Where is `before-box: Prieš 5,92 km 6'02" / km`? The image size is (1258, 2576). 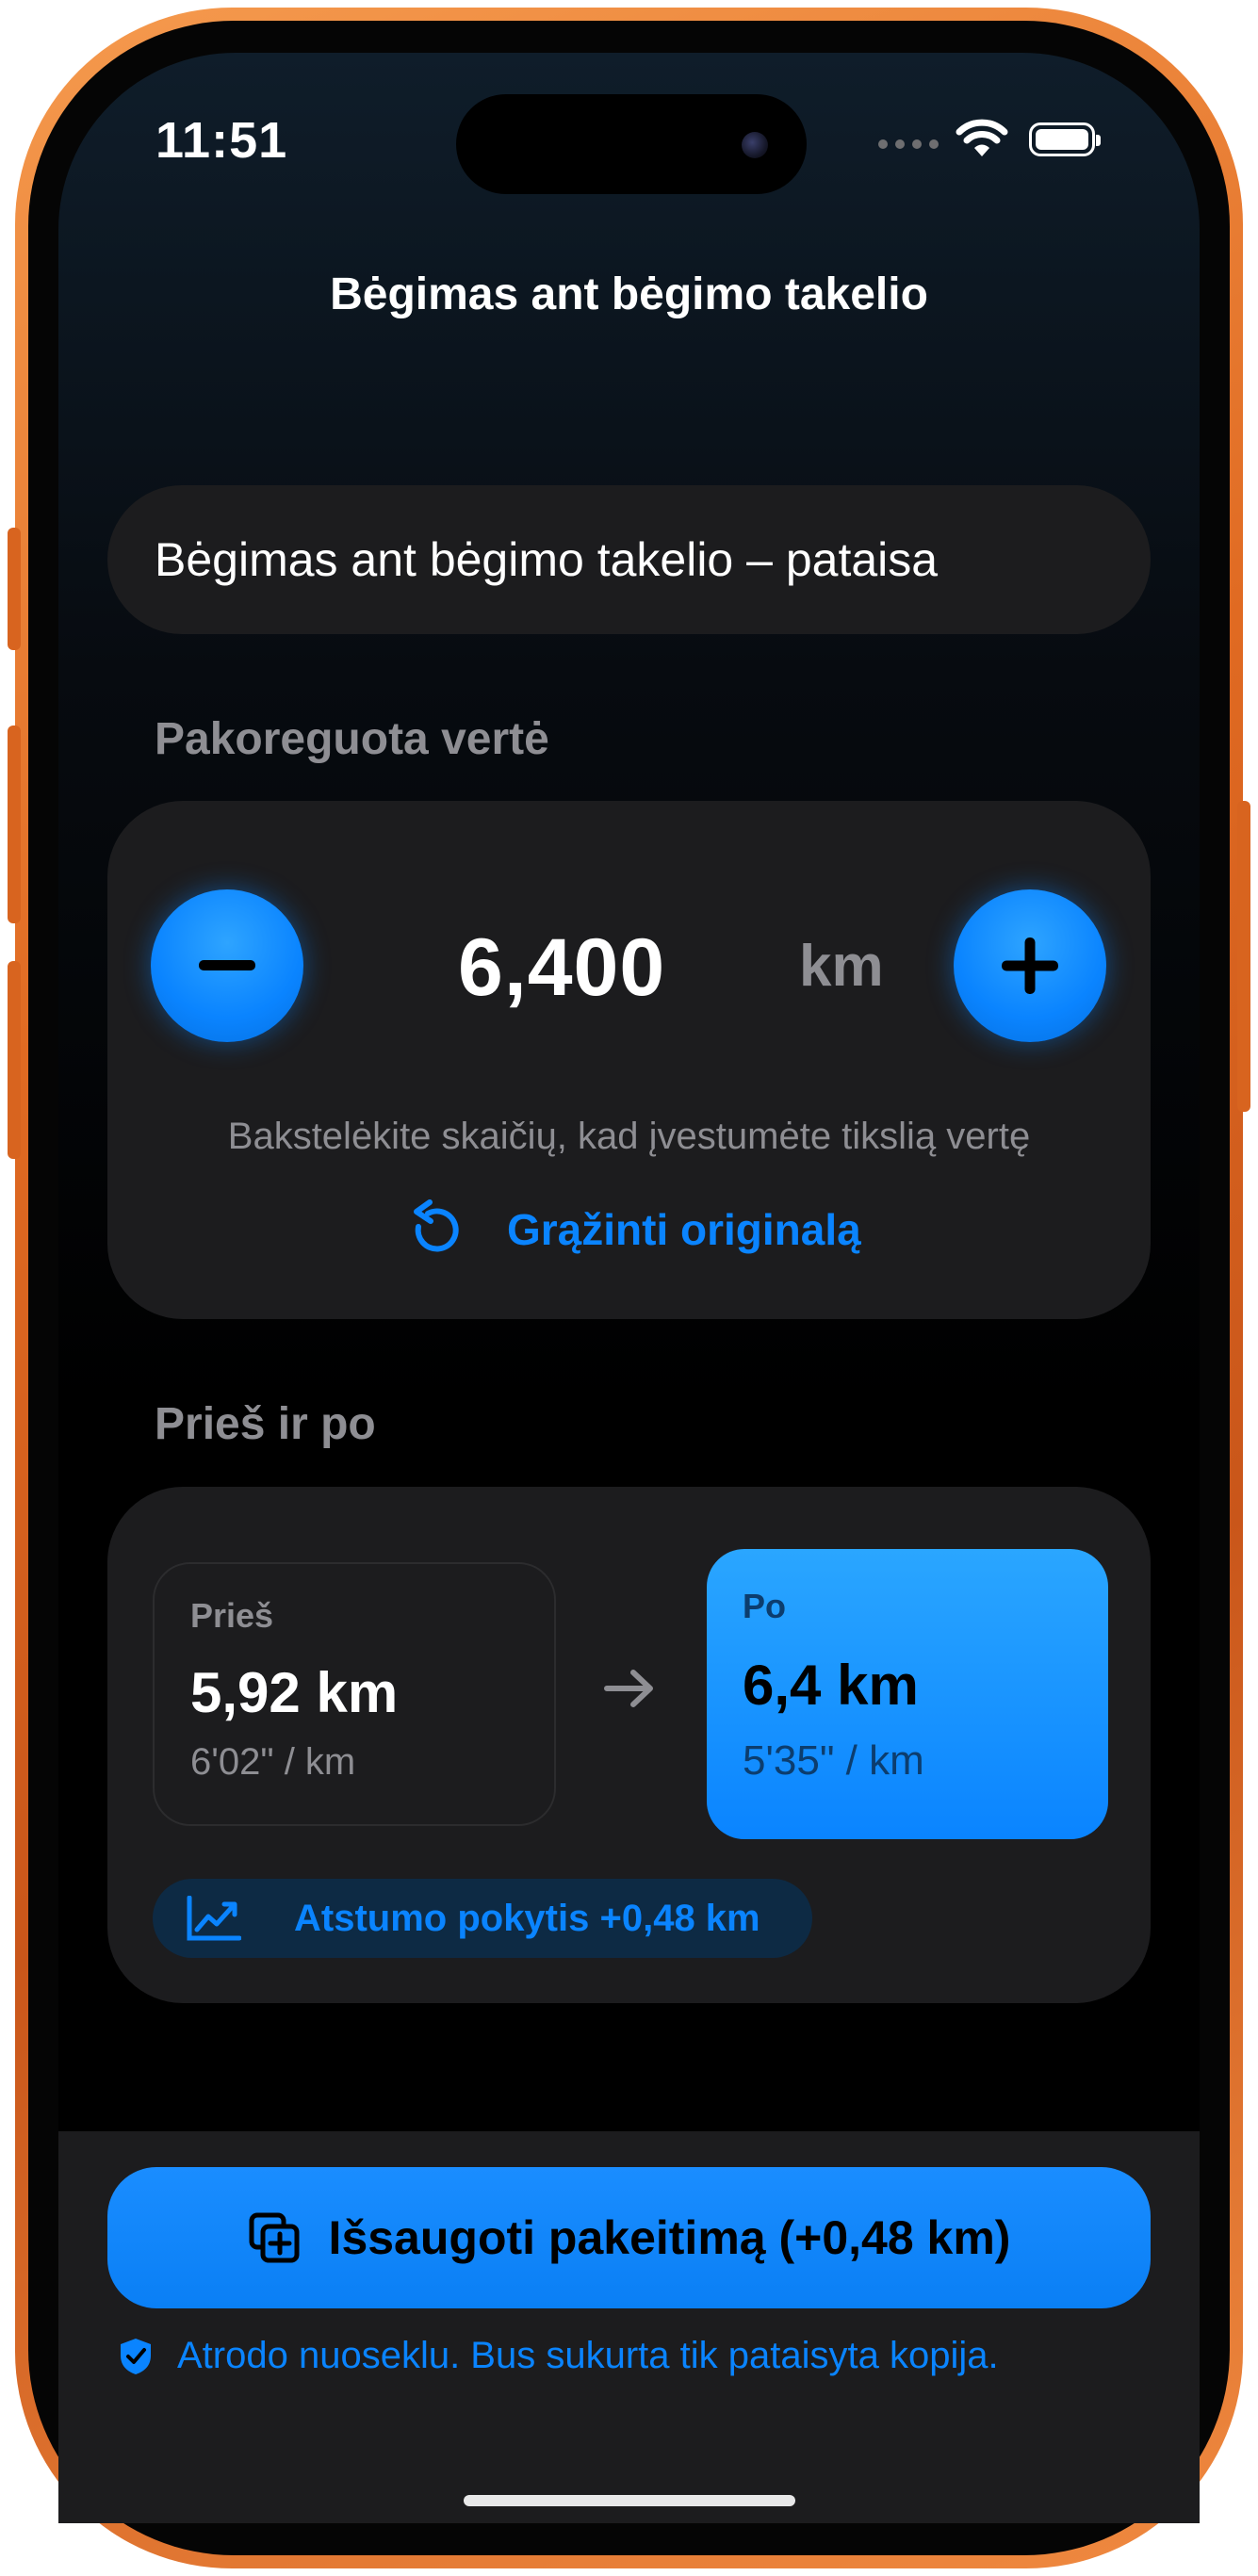
before-box: Prieš 5,92 km 6'02" / km is located at coordinates (354, 1694).